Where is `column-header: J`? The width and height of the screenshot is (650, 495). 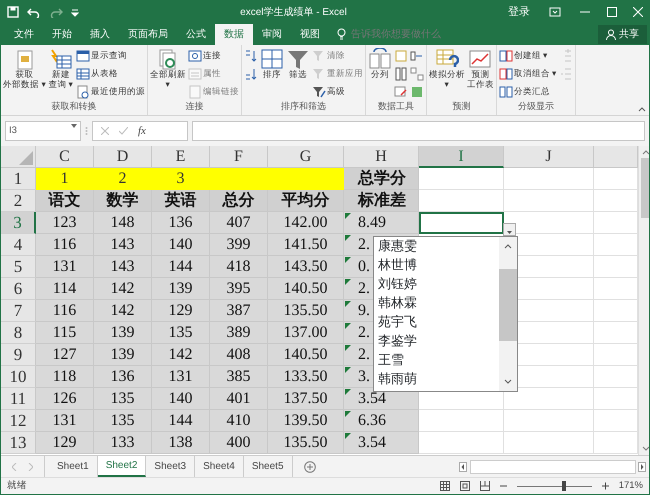
column-header: J is located at coordinates (549, 157).